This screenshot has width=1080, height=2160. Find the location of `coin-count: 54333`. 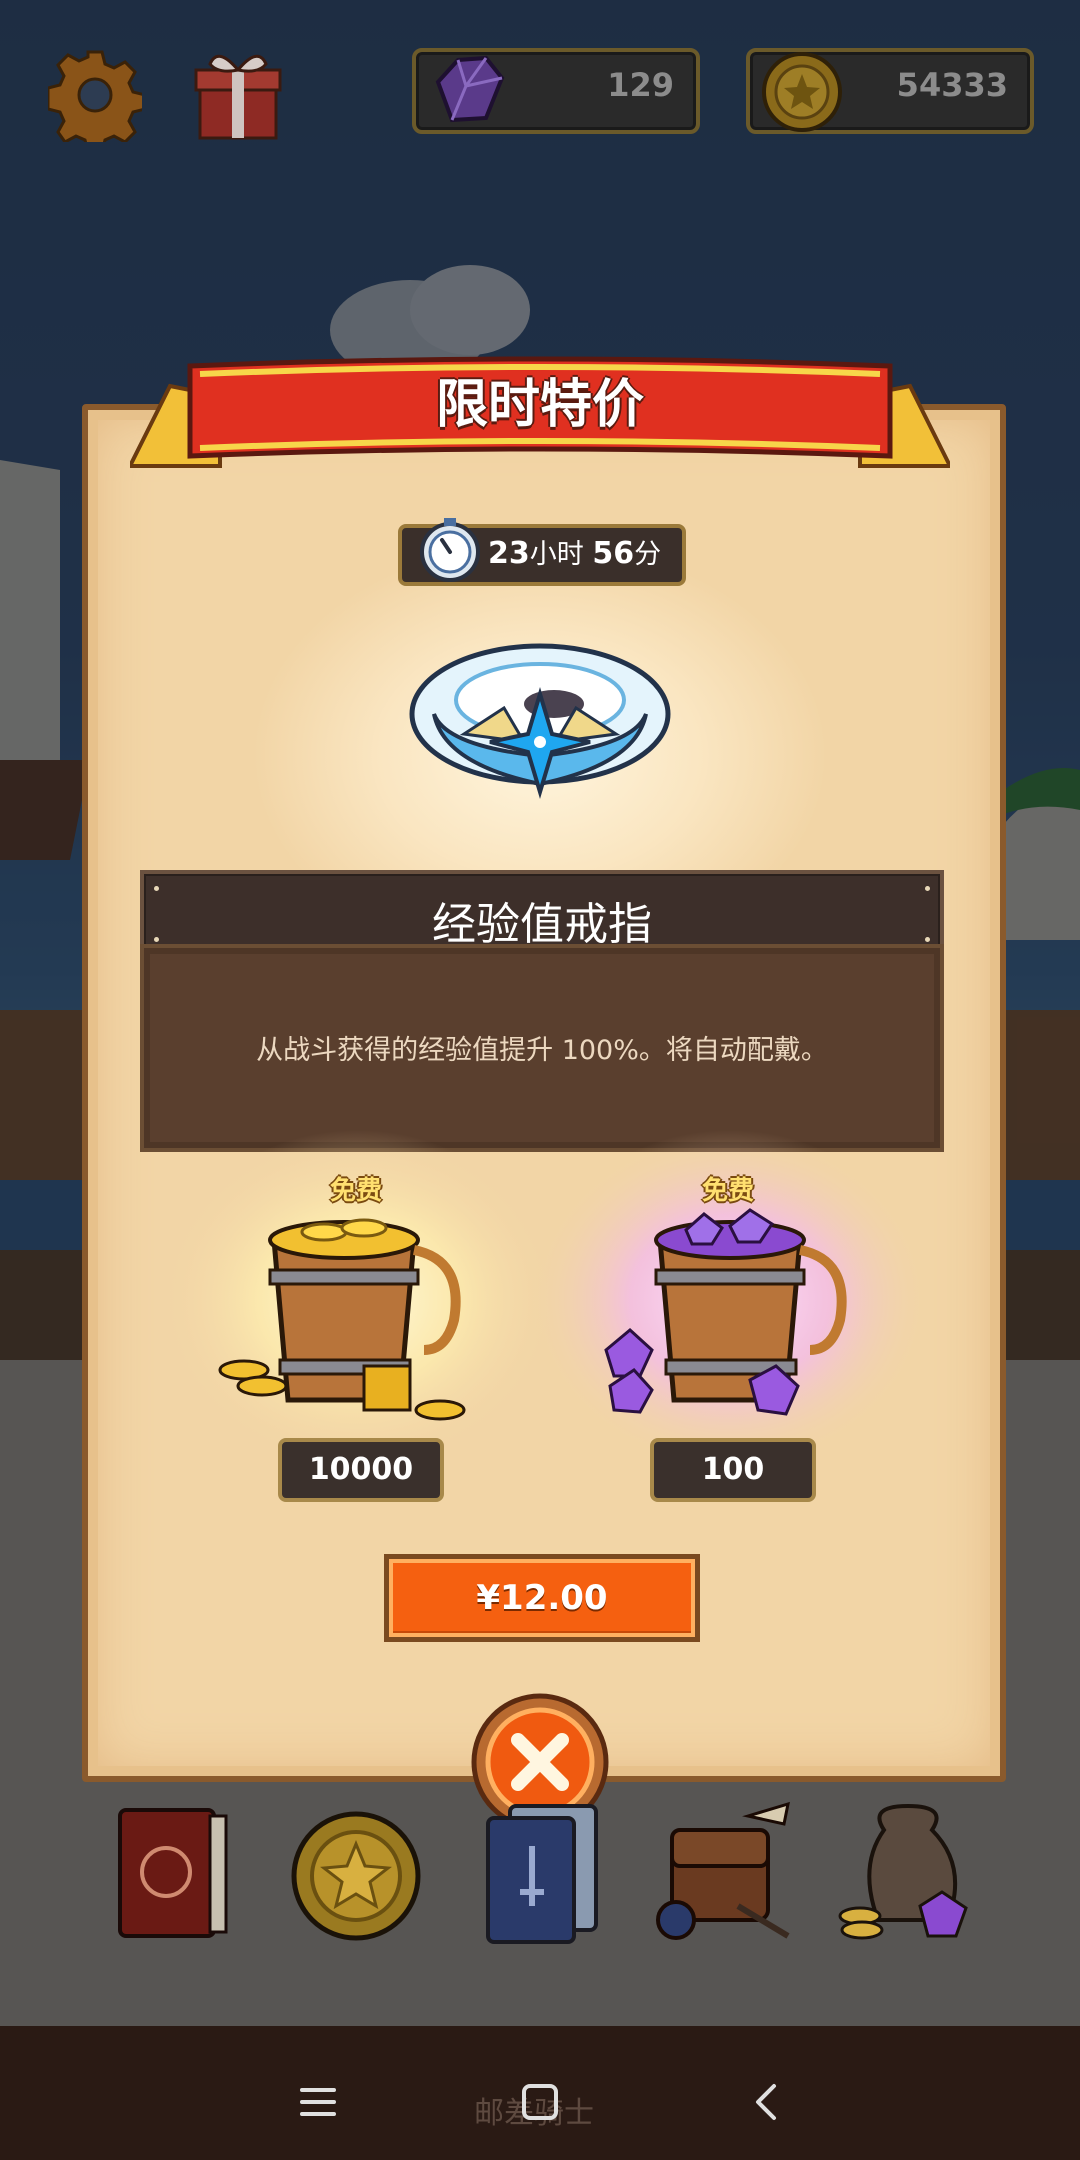

coin-count: 54333 is located at coordinates (952, 85).